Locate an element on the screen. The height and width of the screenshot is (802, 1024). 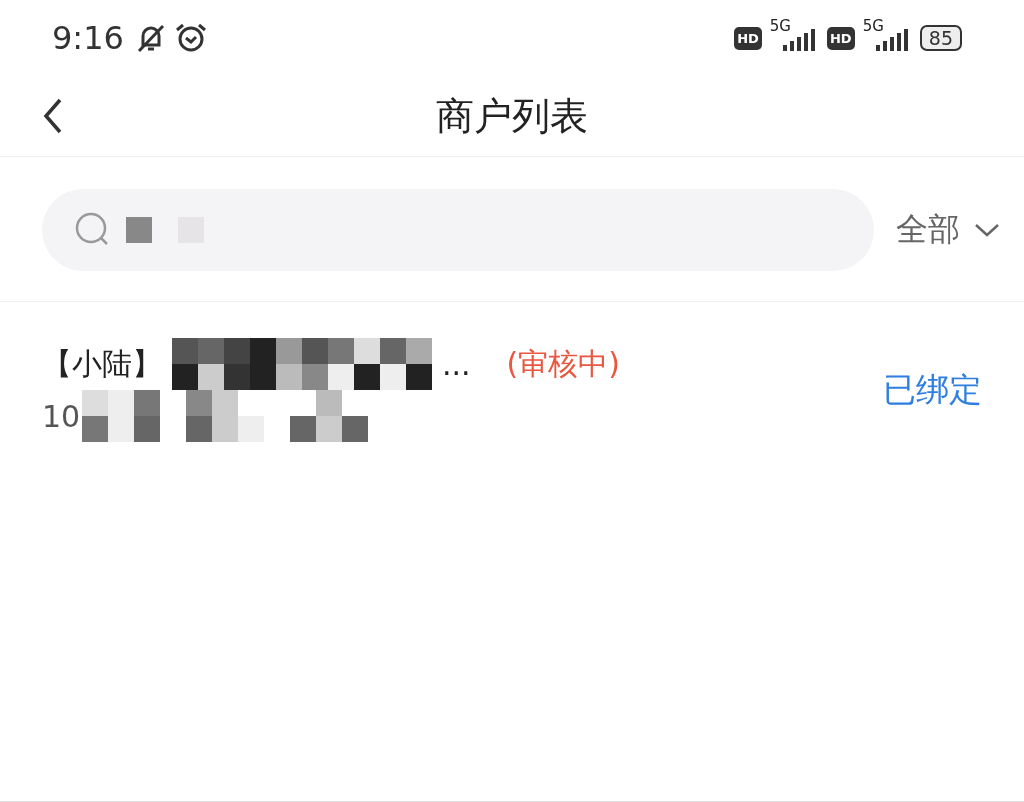
filter-dropdown: 全部 is located at coordinates (948, 230).